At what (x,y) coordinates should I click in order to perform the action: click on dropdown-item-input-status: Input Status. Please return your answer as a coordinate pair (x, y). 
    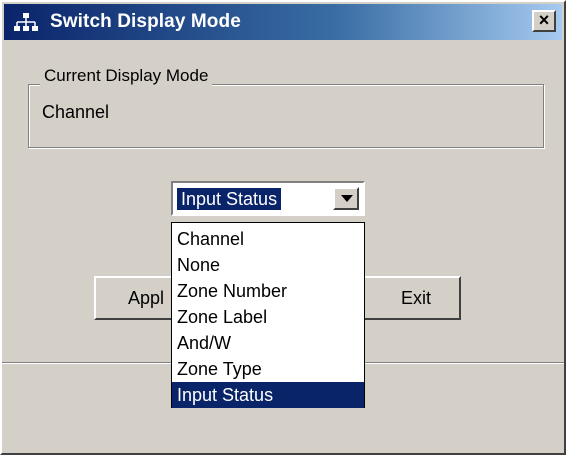
    Looking at the image, I should click on (268, 395).